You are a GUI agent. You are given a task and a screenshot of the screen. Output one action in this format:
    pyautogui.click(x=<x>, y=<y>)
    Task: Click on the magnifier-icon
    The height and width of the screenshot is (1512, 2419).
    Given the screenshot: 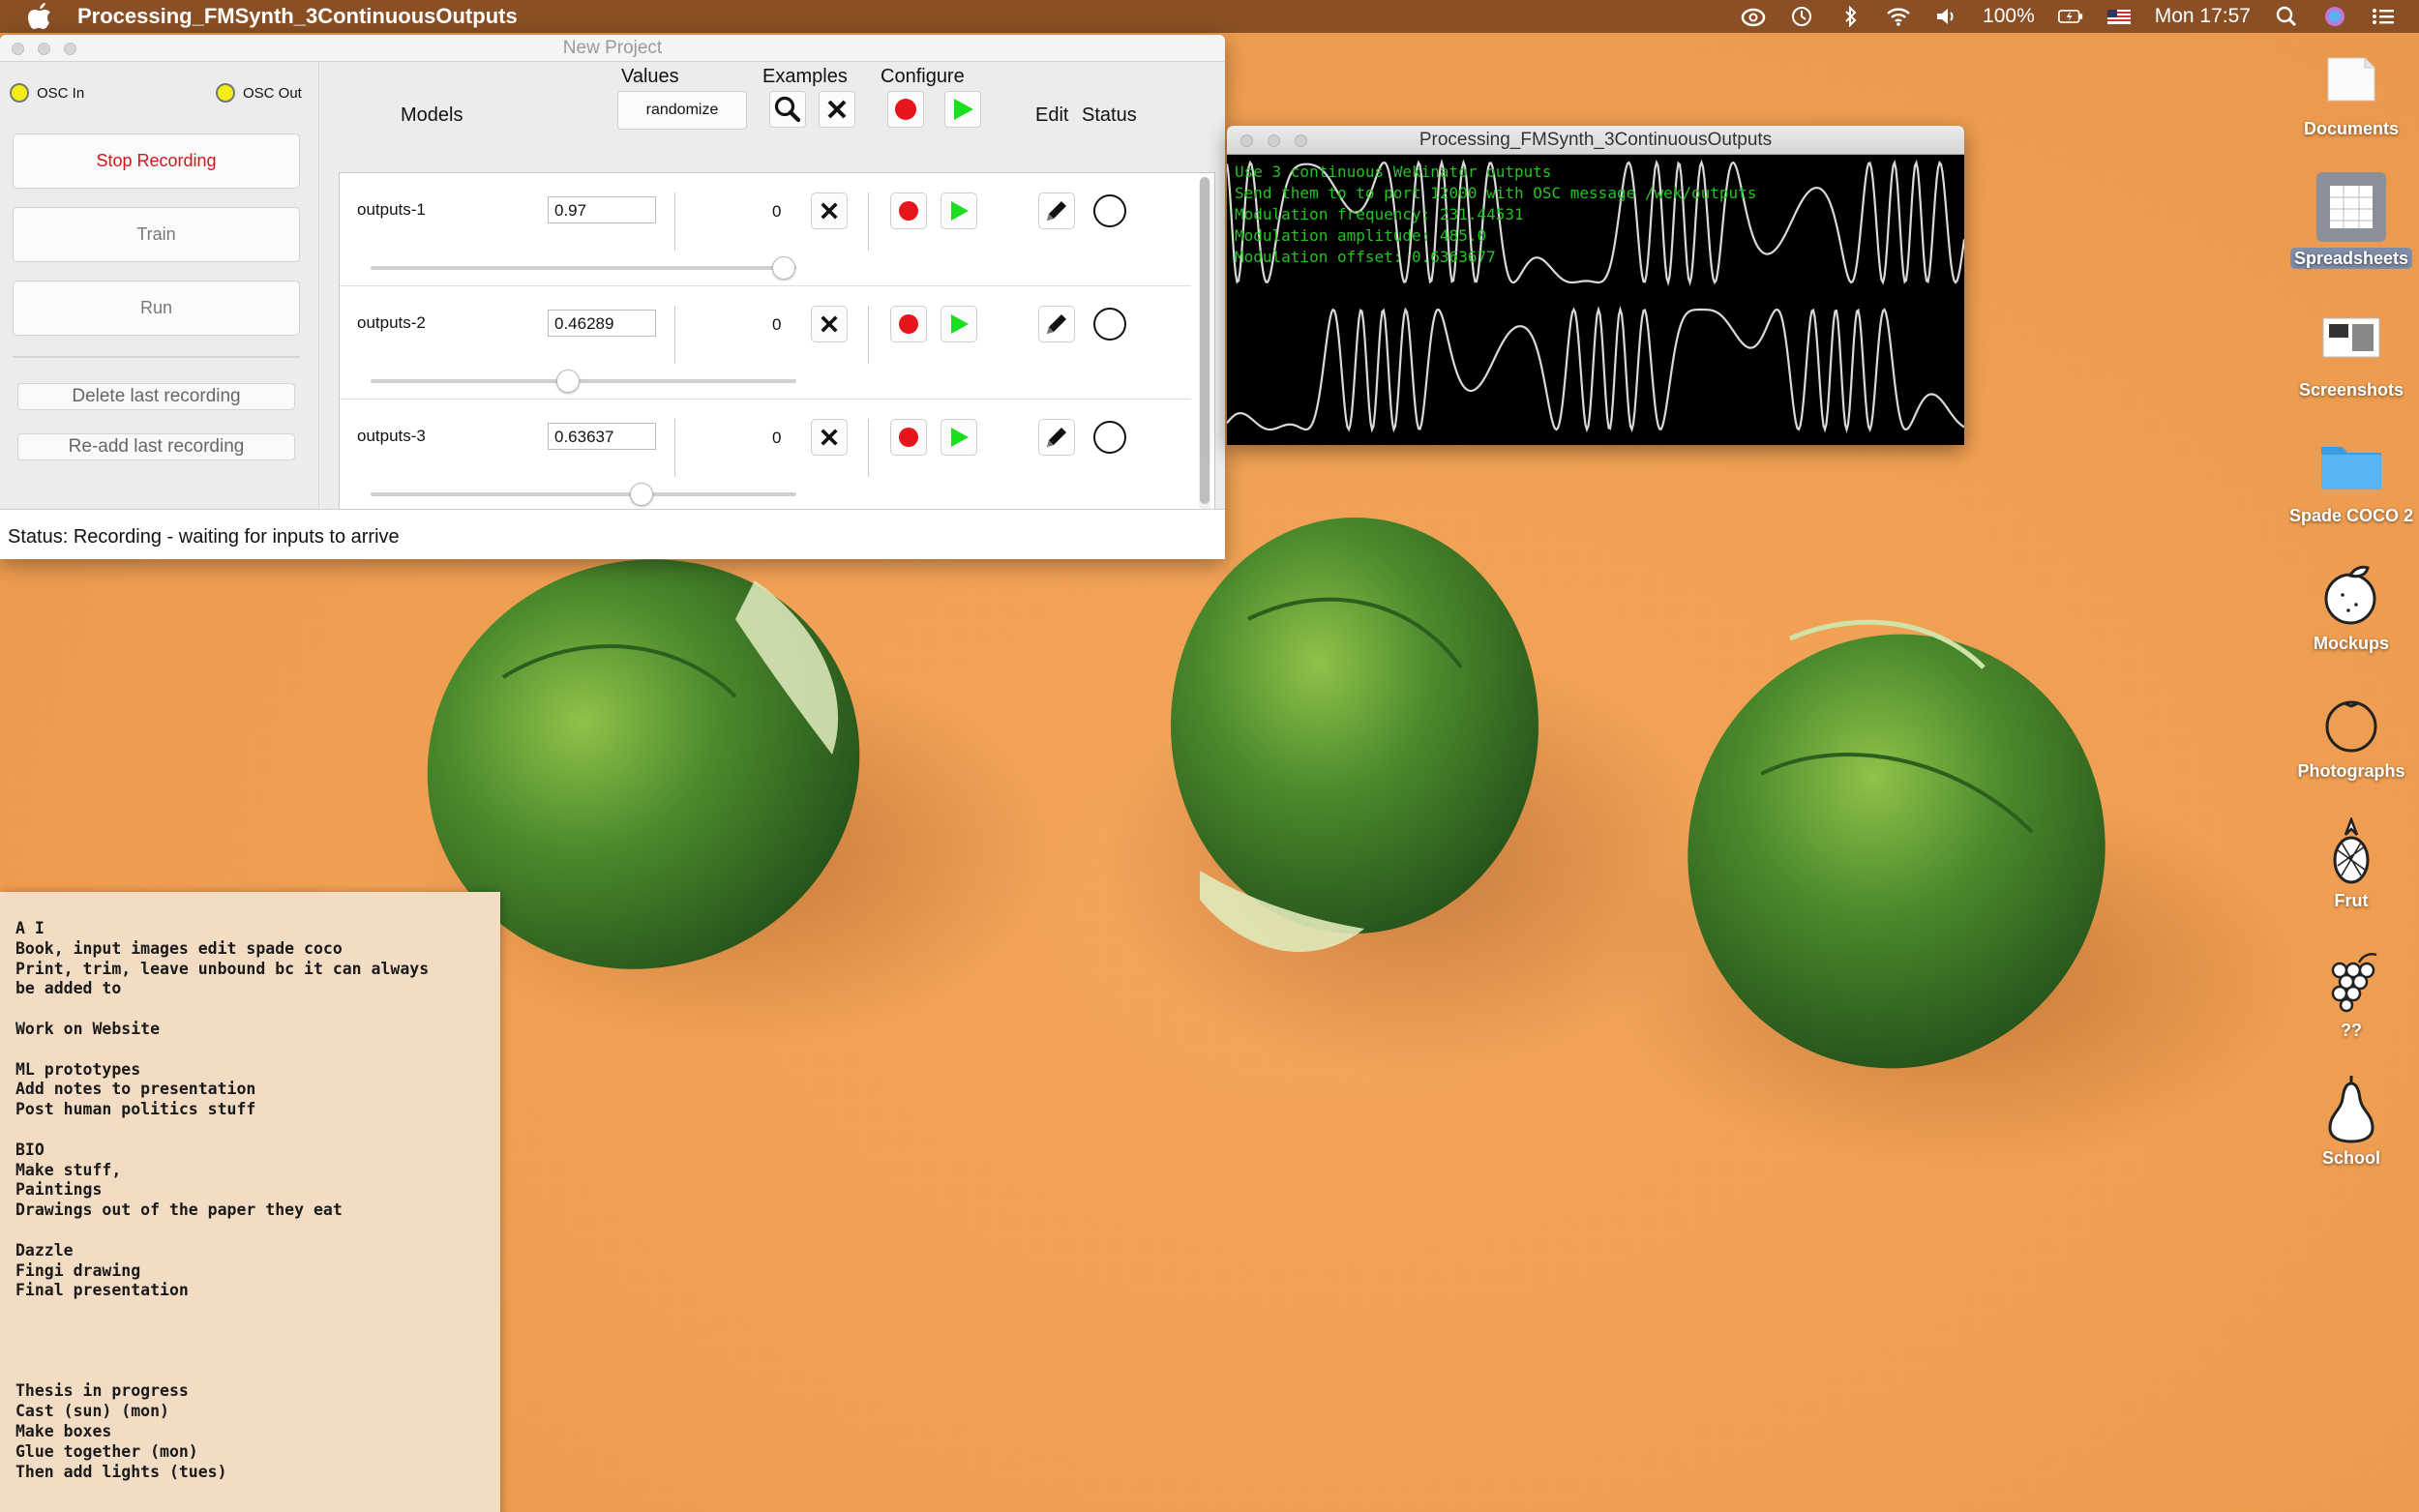 What is the action you would take?
    pyautogui.click(x=787, y=110)
    